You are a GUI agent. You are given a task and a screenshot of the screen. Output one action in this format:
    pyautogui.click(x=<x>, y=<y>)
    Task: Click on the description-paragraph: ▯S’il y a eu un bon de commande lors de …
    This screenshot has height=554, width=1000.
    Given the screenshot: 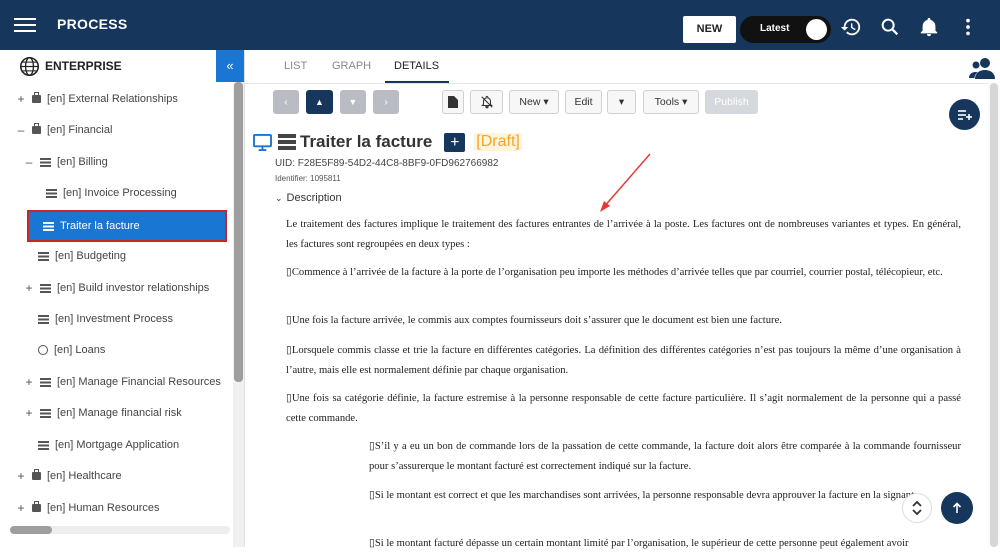 What is the action you would take?
    pyautogui.click(x=665, y=456)
    